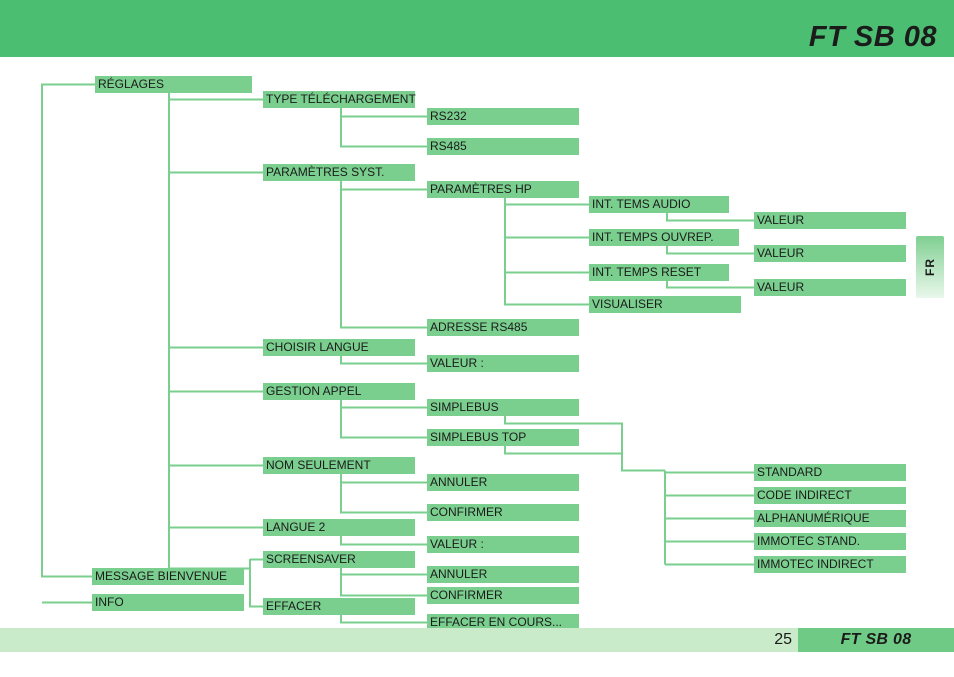  Describe the element at coordinates (830, 287) in the screenshot. I see `menu-node-valeur-reset: VALEUR` at that location.